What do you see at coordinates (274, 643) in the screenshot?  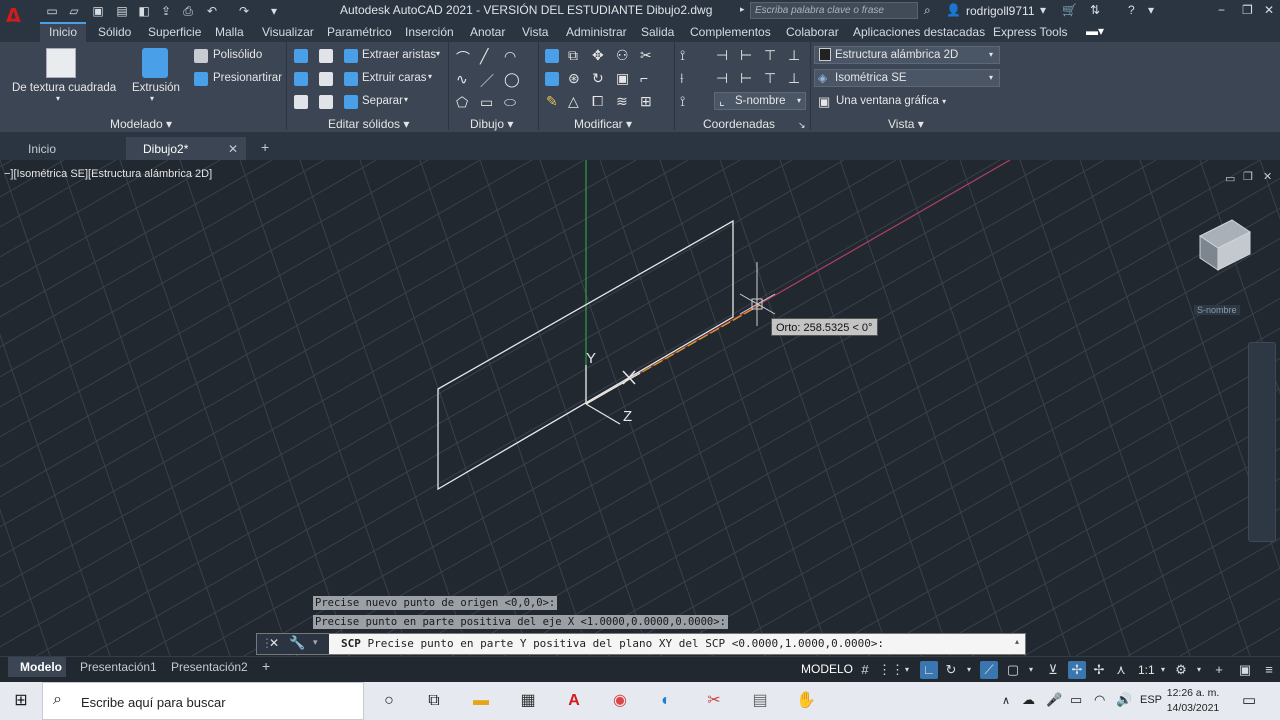 I see `close-command-line-icon: ✕` at bounding box center [274, 643].